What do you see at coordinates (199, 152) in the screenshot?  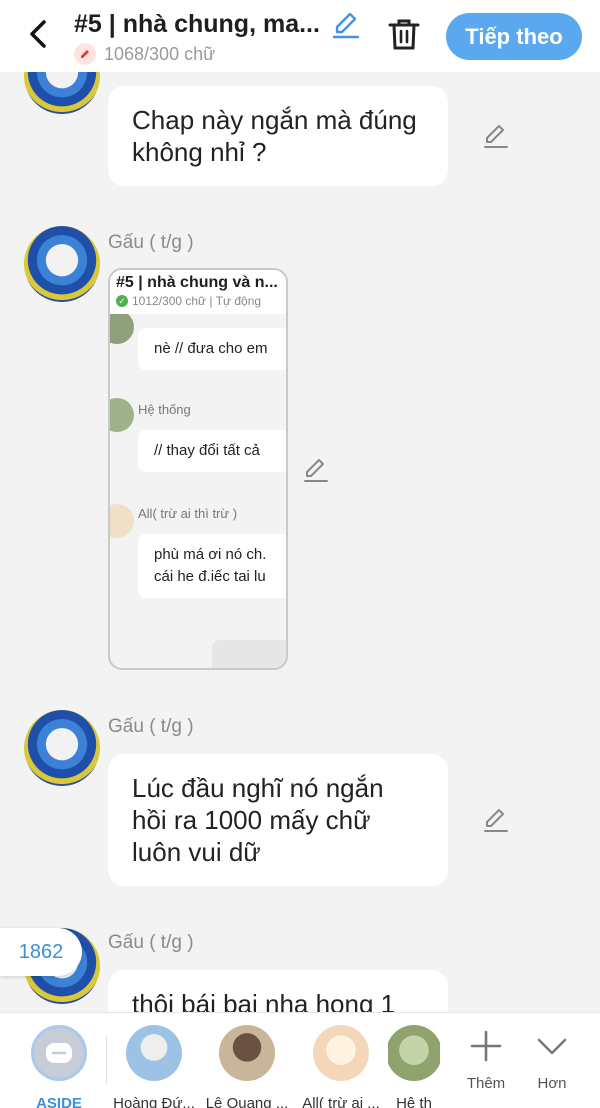 I see `message-line: không nhỉ ?` at bounding box center [199, 152].